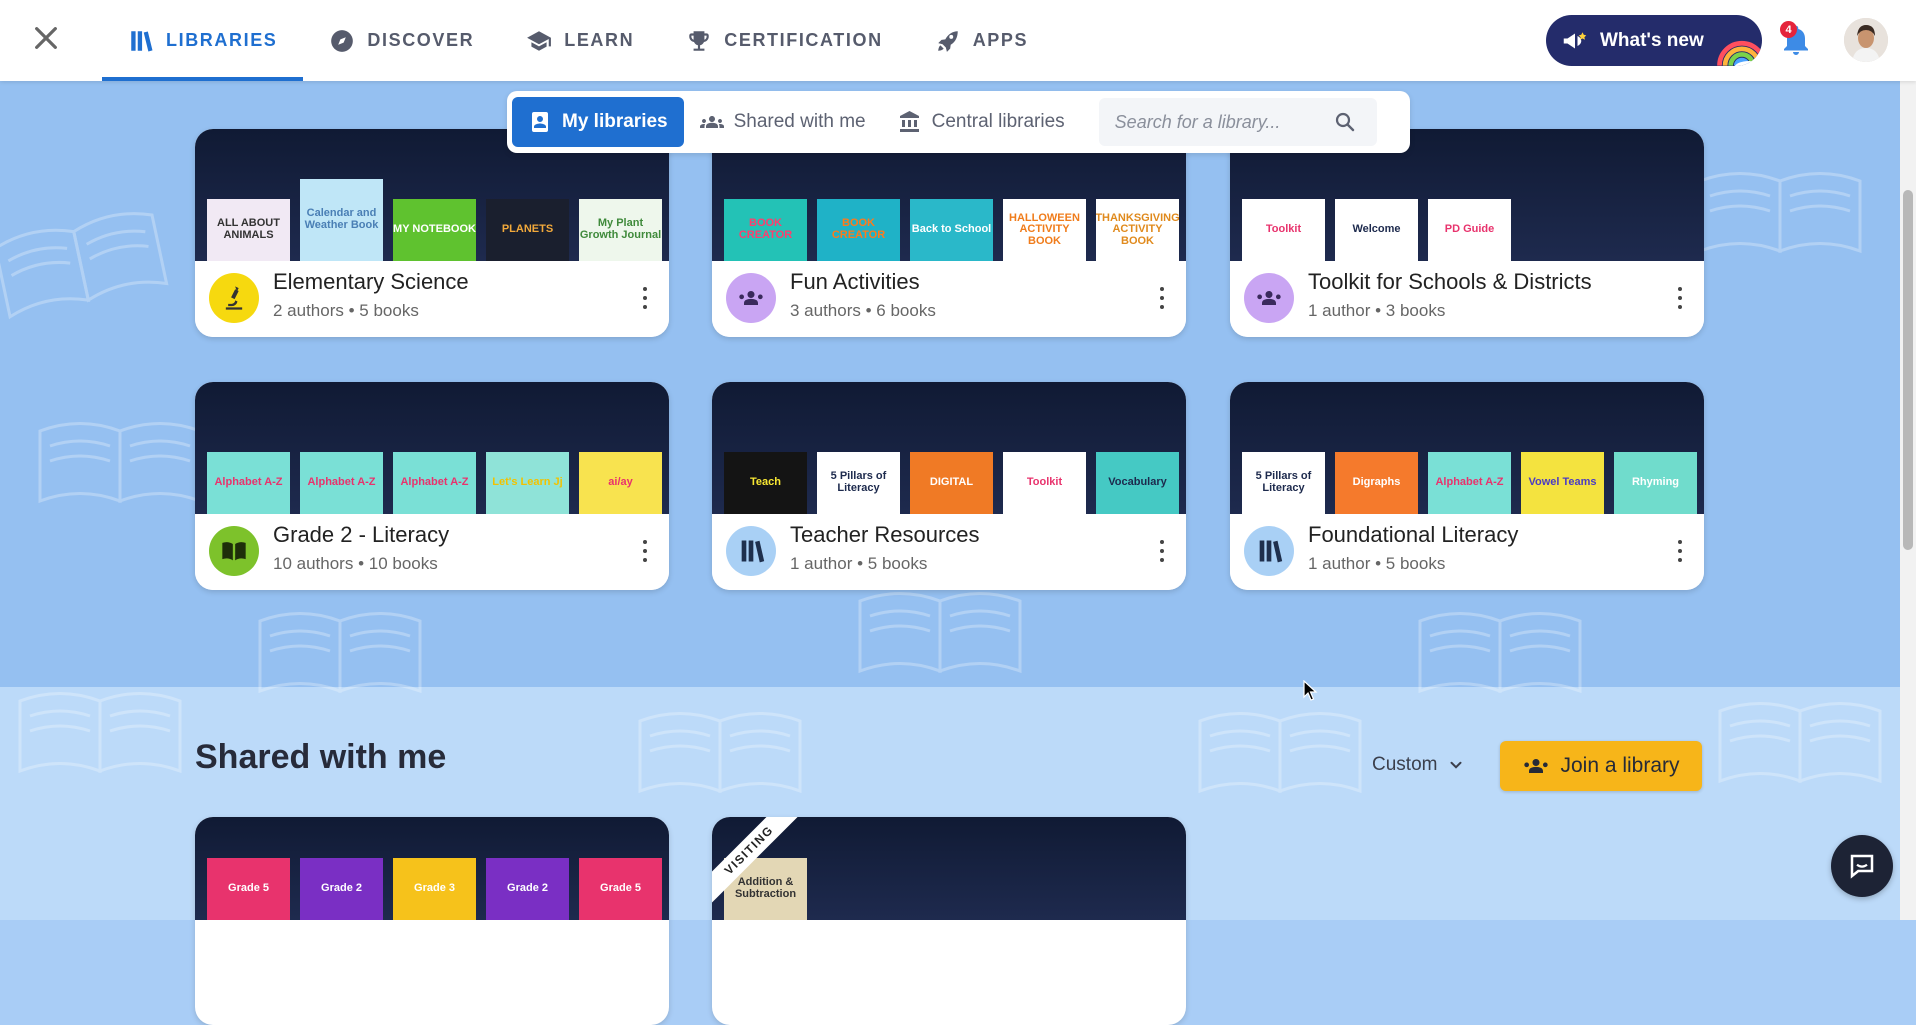 The height and width of the screenshot is (1025, 1916). I want to click on library-meta: 2 authors • 5 books, so click(346, 311).